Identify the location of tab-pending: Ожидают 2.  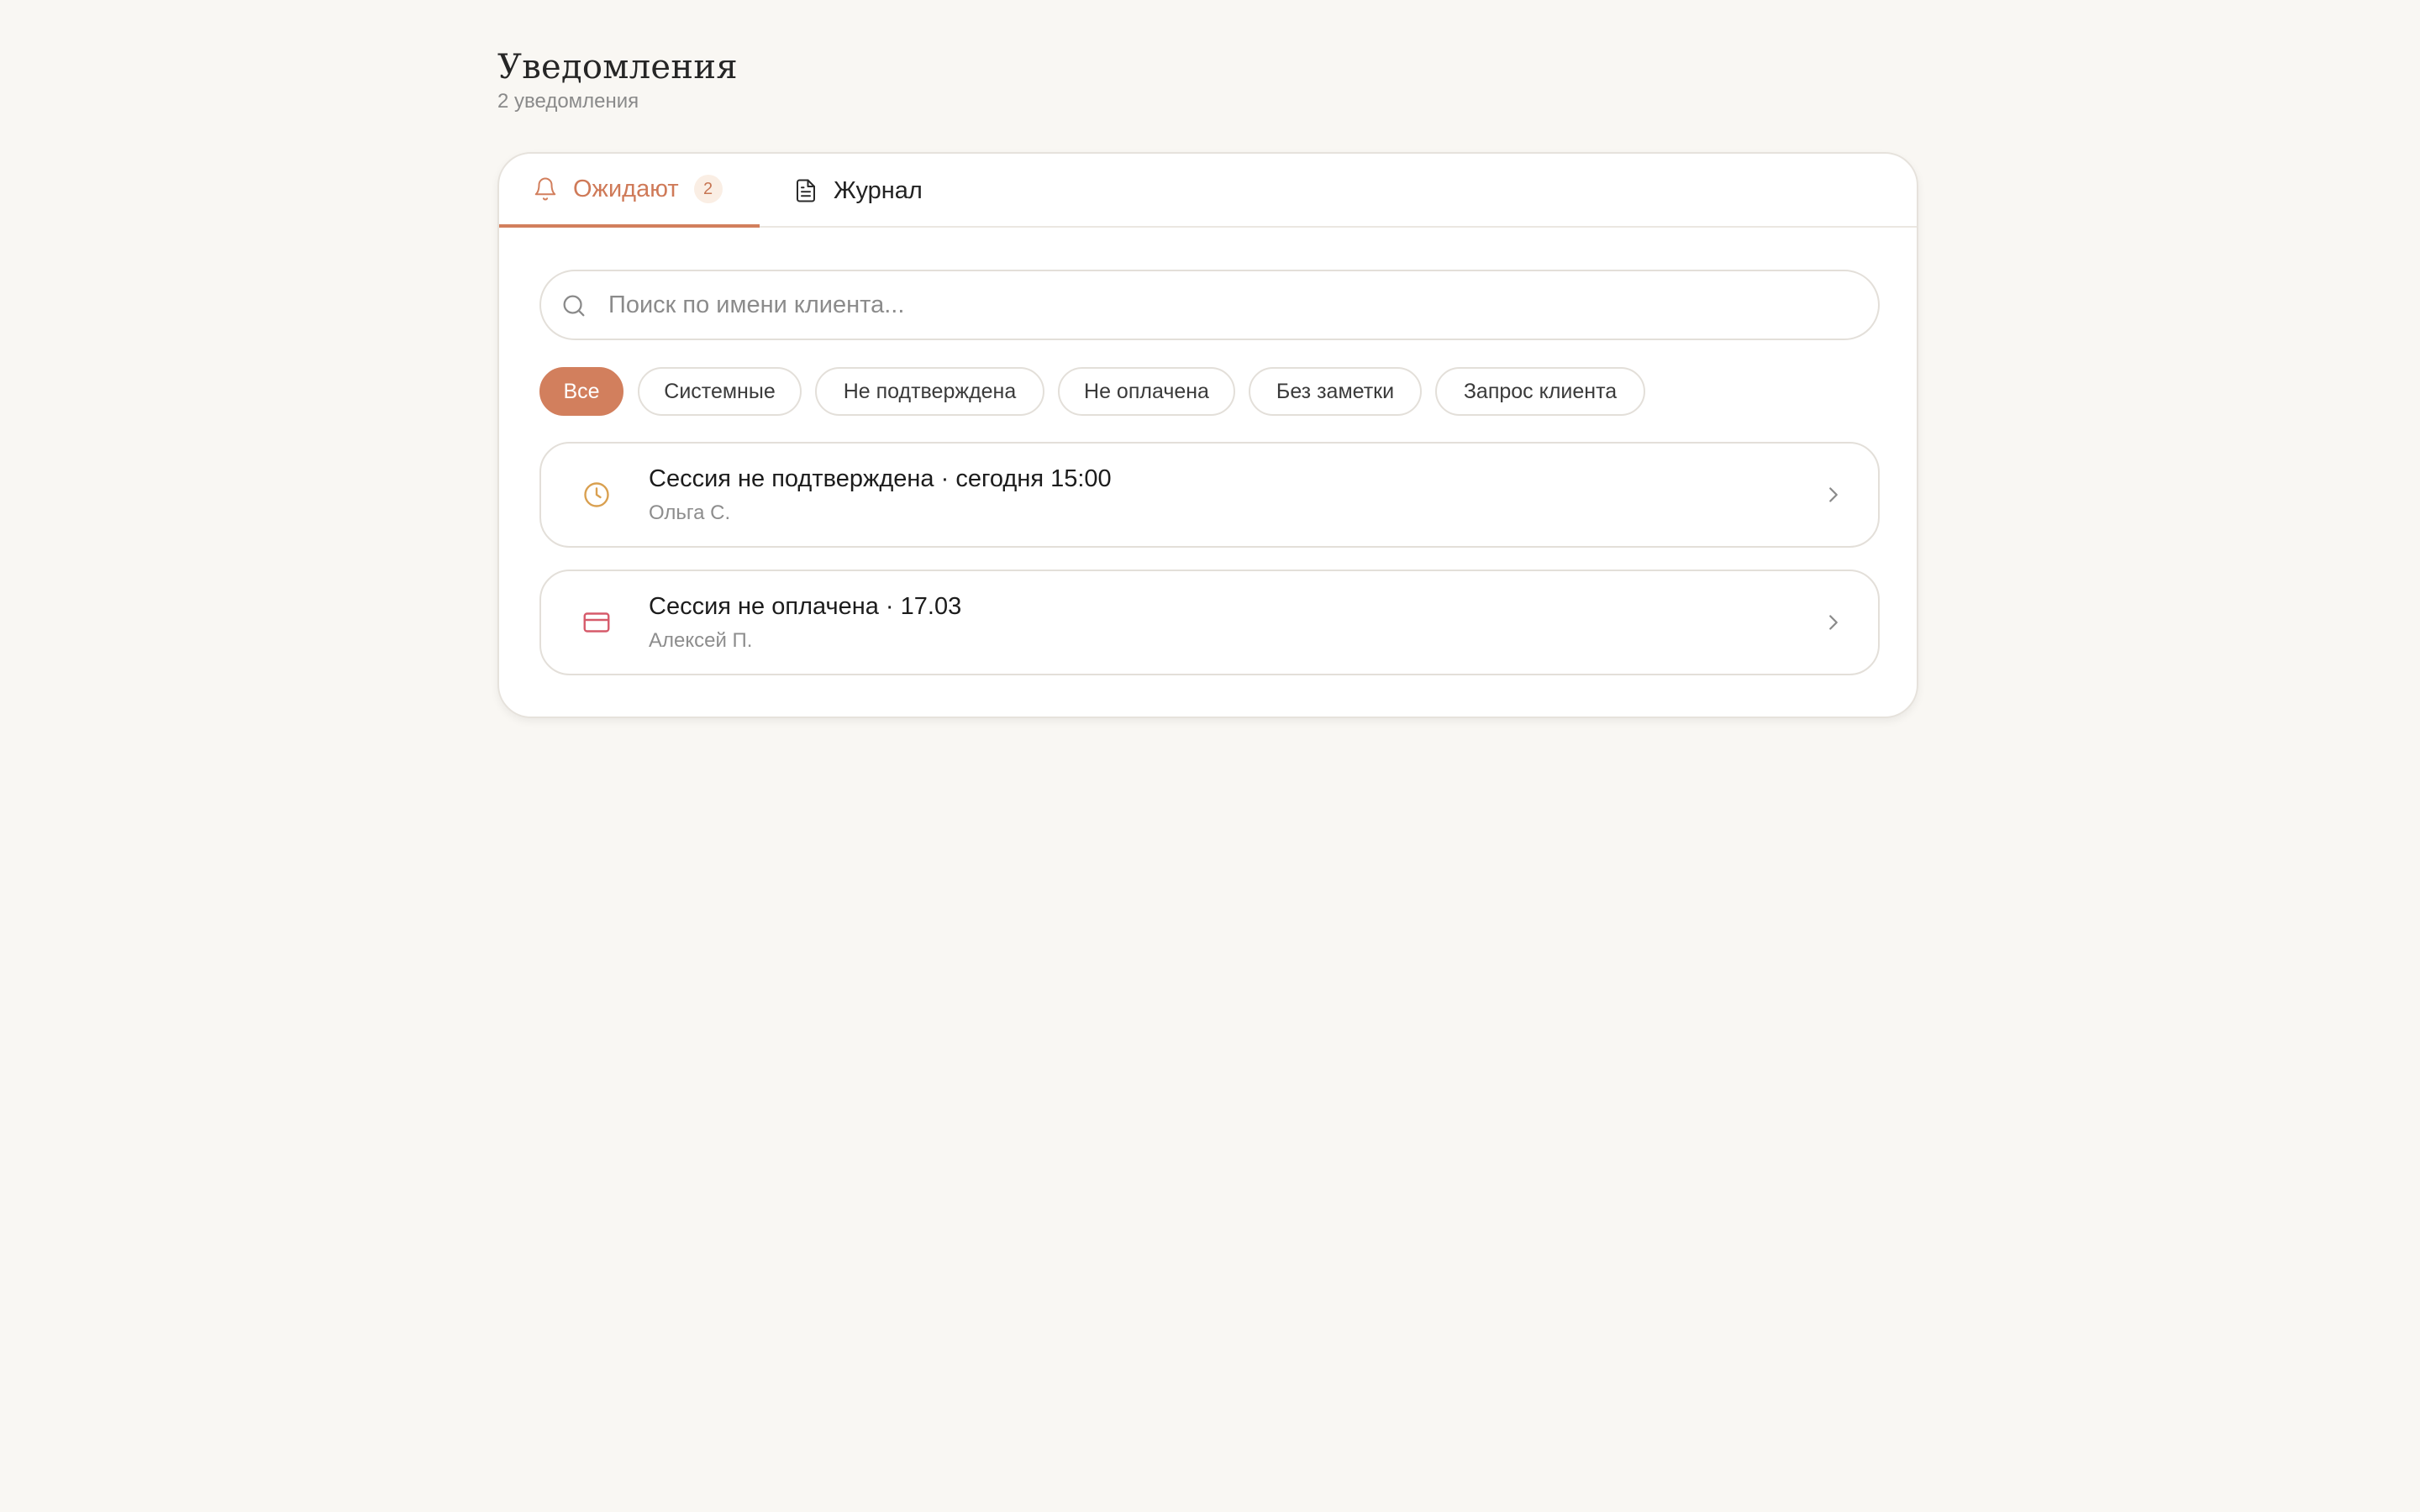
(629, 191).